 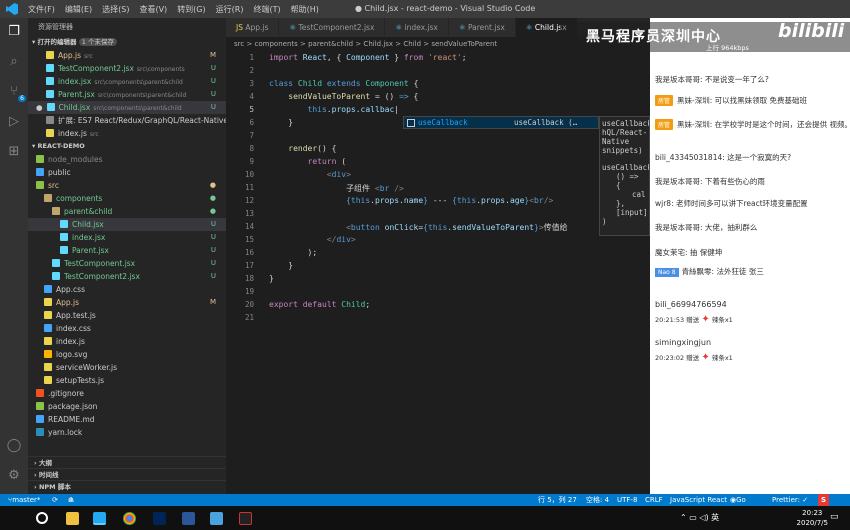 What do you see at coordinates (41, 9) in the screenshot?
I see `menu-file: 文件(F)` at bounding box center [41, 9].